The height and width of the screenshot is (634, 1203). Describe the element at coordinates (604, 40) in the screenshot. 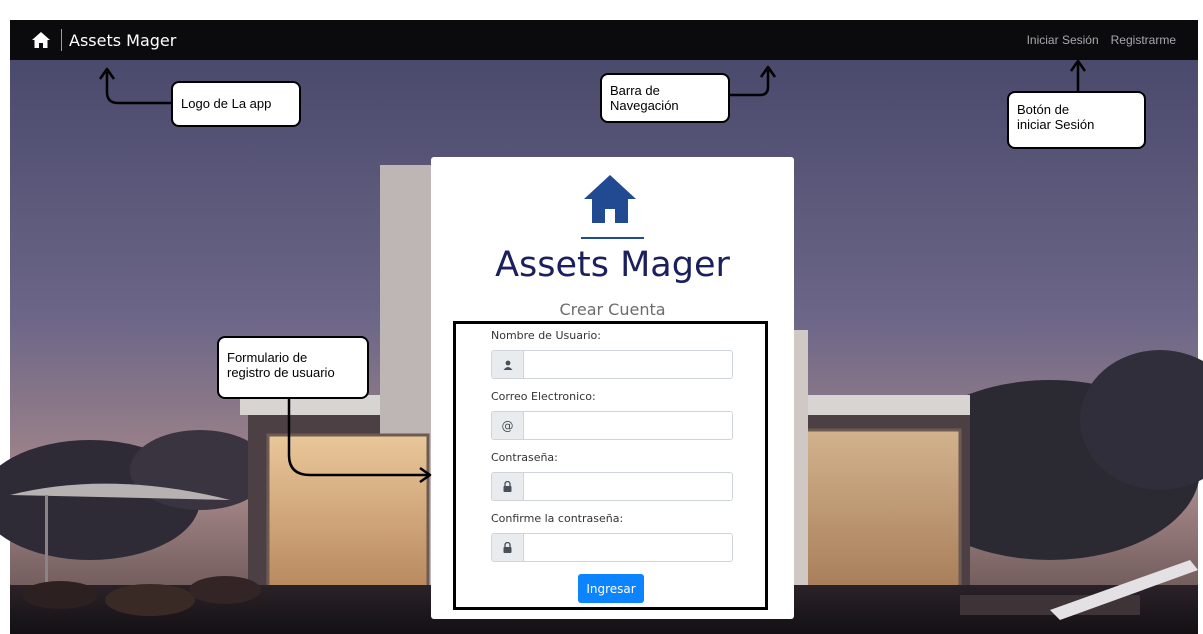

I see `top-navbar: Assets Mager Iniciar Sesión Registrarme` at that location.